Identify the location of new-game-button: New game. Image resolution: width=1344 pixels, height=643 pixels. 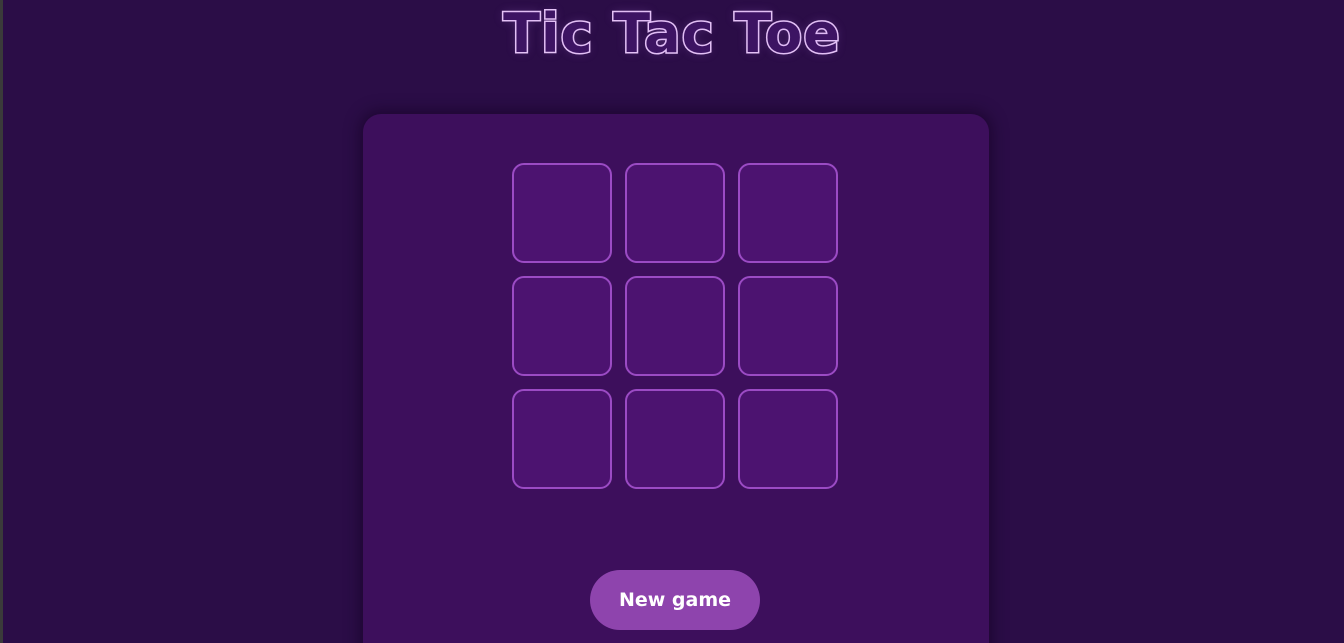
(675, 600).